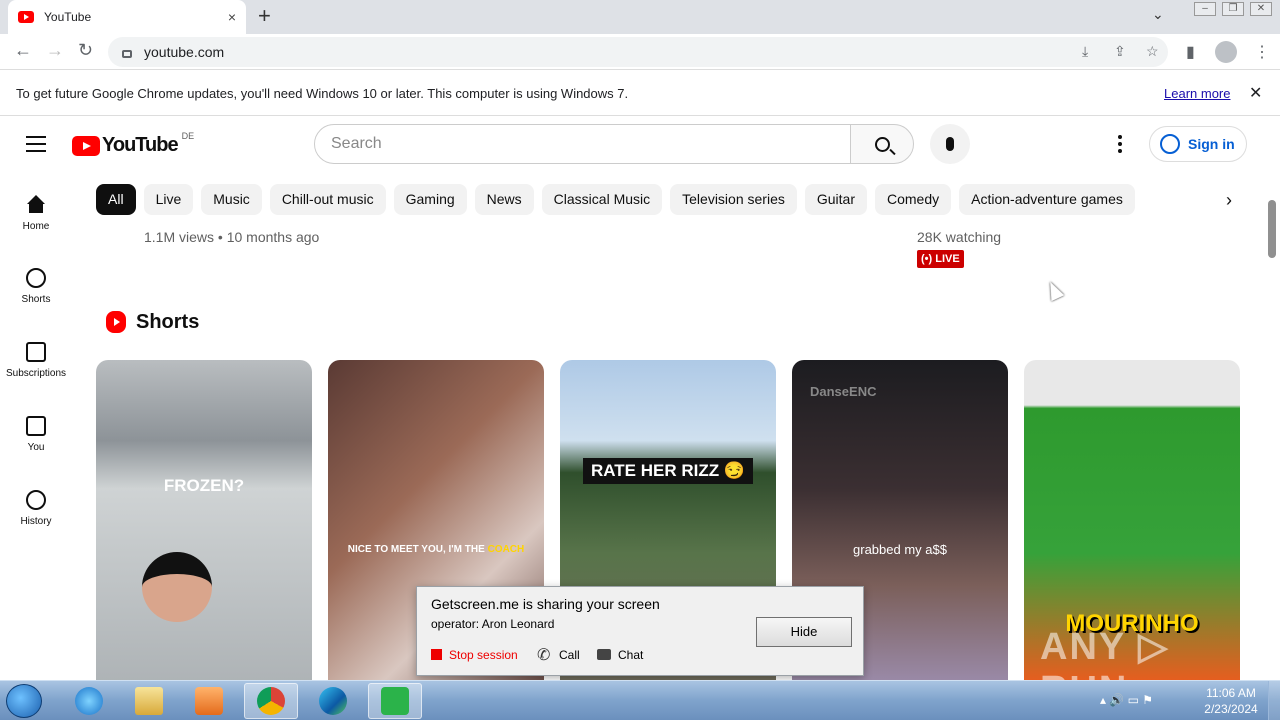 The height and width of the screenshot is (720, 1280). I want to click on short-thumbnail: FROZEN?, so click(204, 521).